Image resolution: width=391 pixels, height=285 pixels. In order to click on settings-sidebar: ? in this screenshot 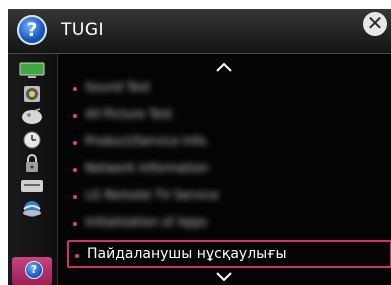, I will do `click(33, 169)`.